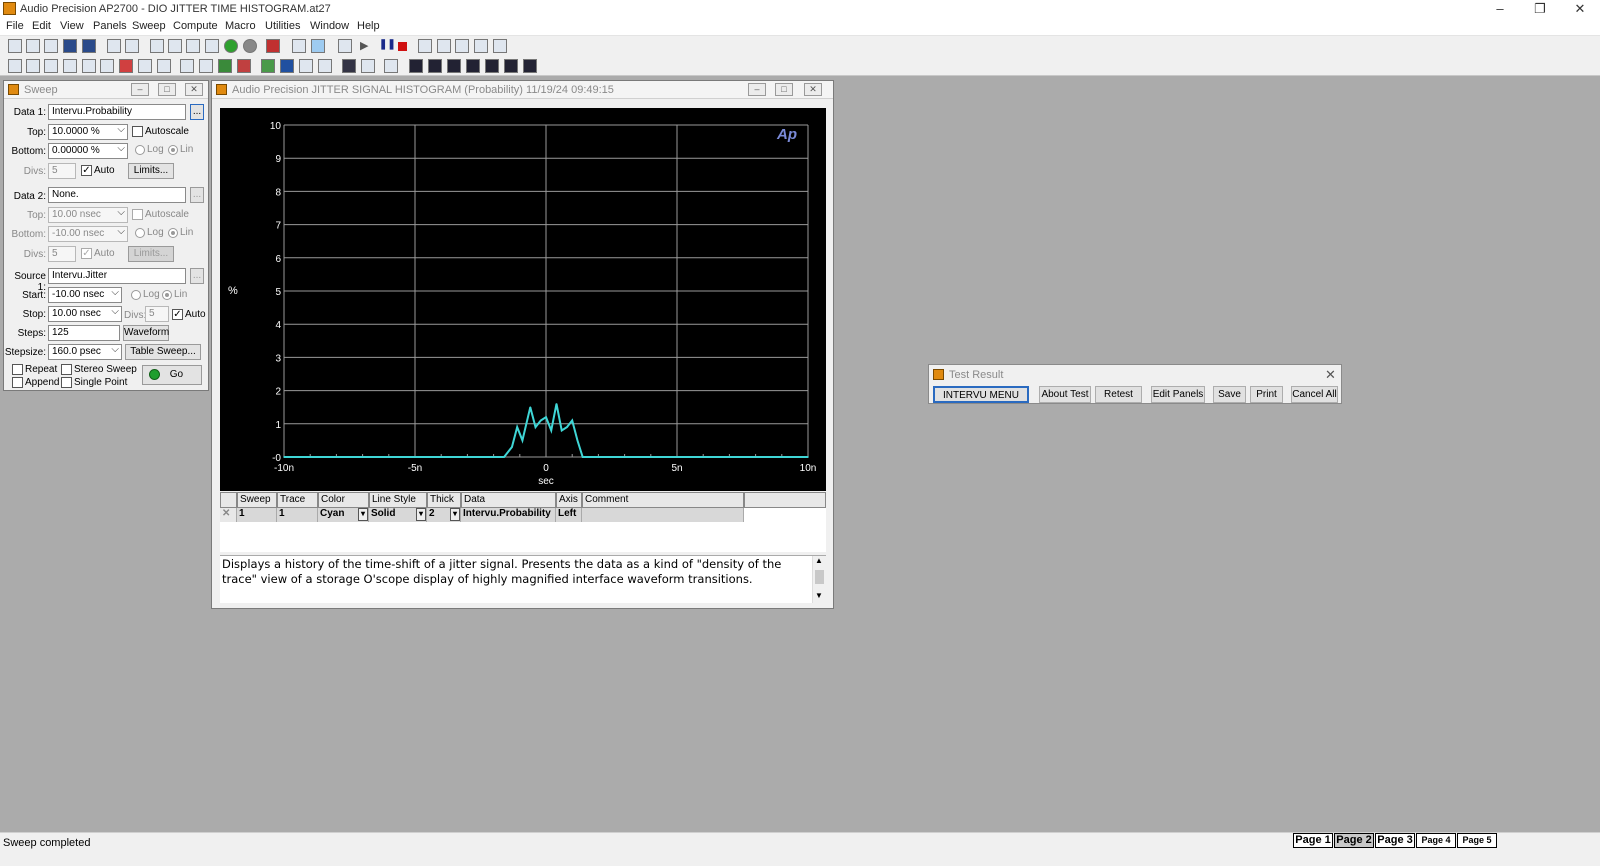  Describe the element at coordinates (1118, 394) in the screenshot. I see `retest-button: Retest` at that location.